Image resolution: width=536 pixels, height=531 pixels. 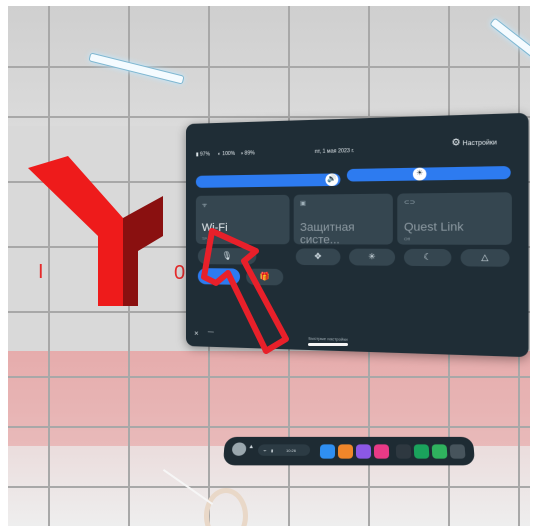 What do you see at coordinates (251, 447) in the screenshot?
I see `bell-icon: ▲` at bounding box center [251, 447].